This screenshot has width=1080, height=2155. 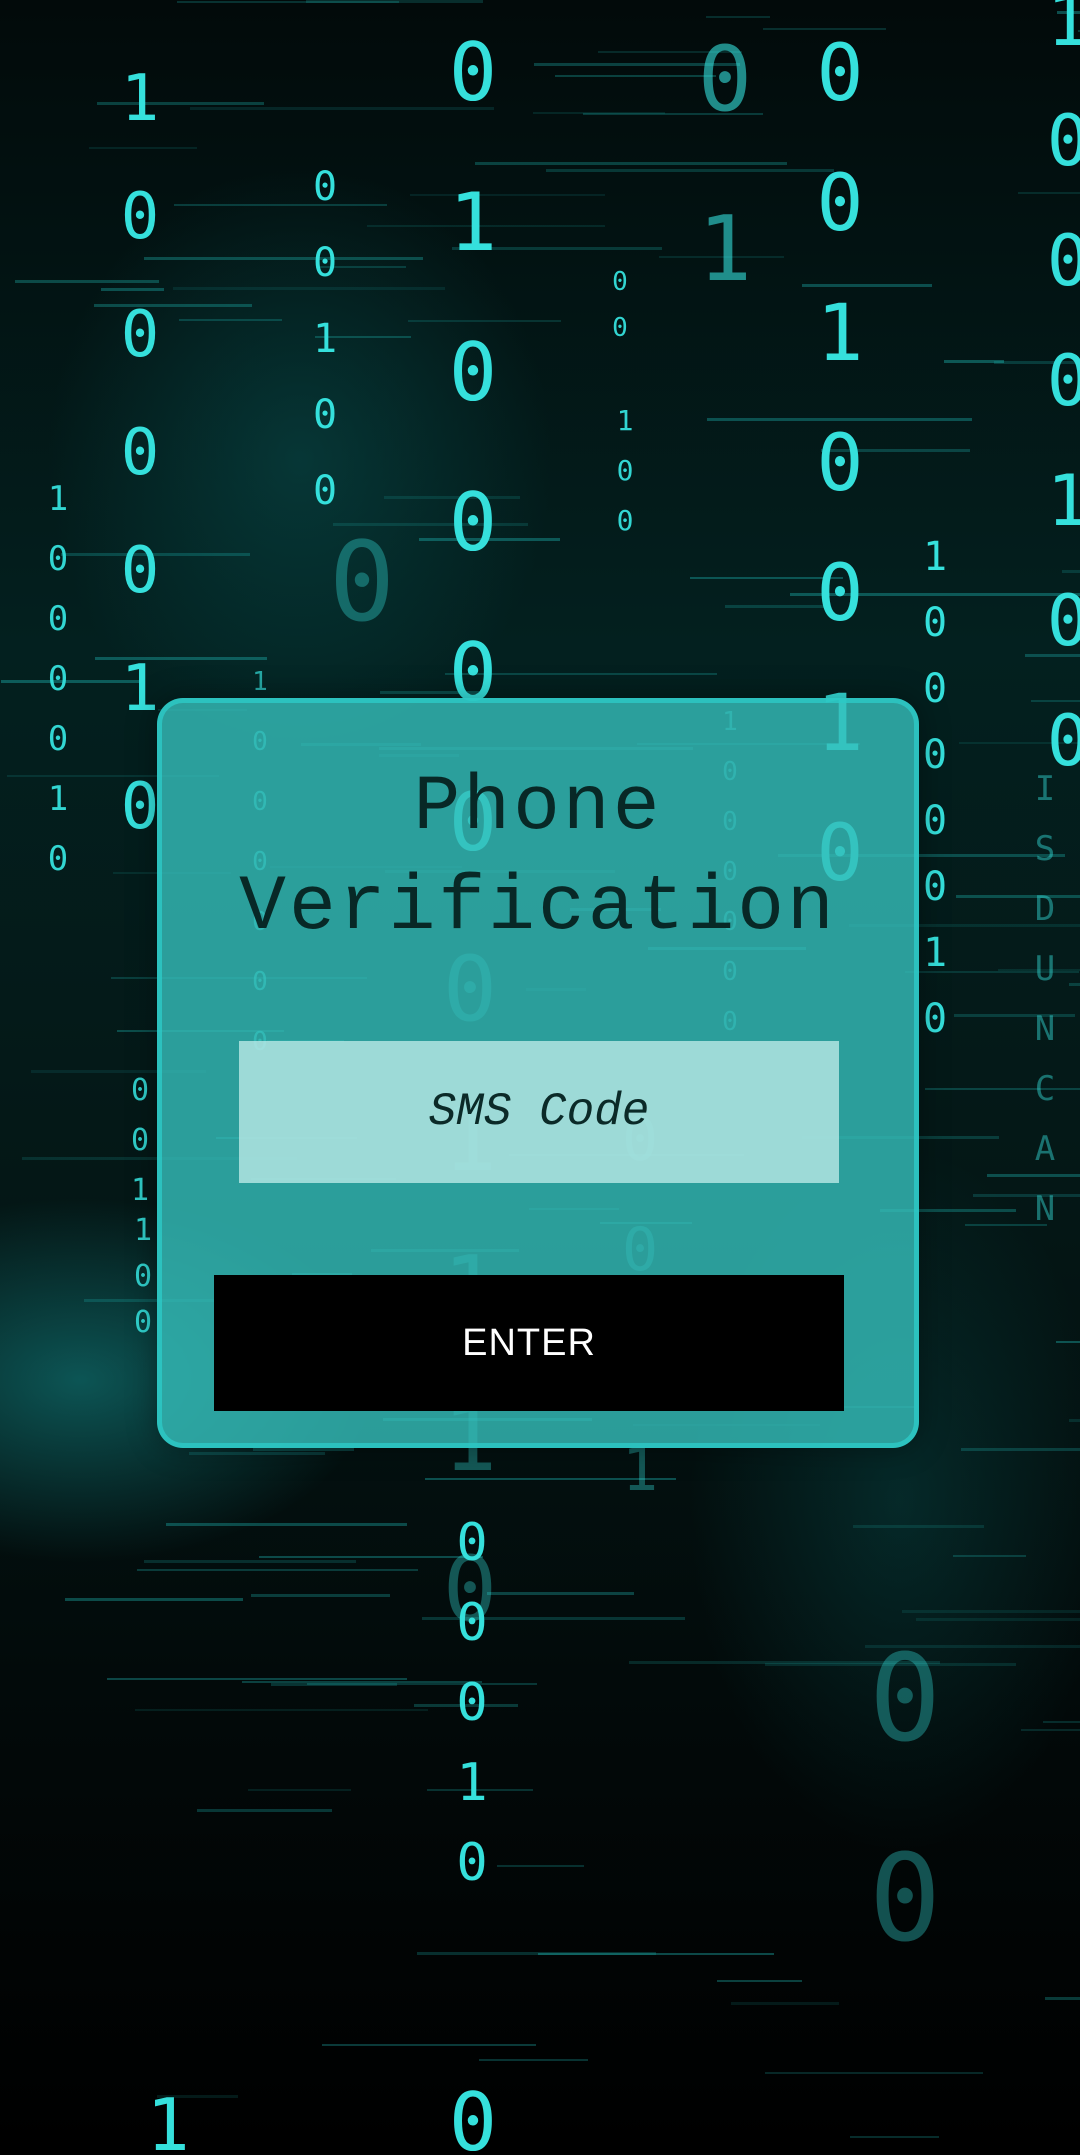 What do you see at coordinates (1045, 789) in the screenshot?
I see `binary-digit: I` at bounding box center [1045, 789].